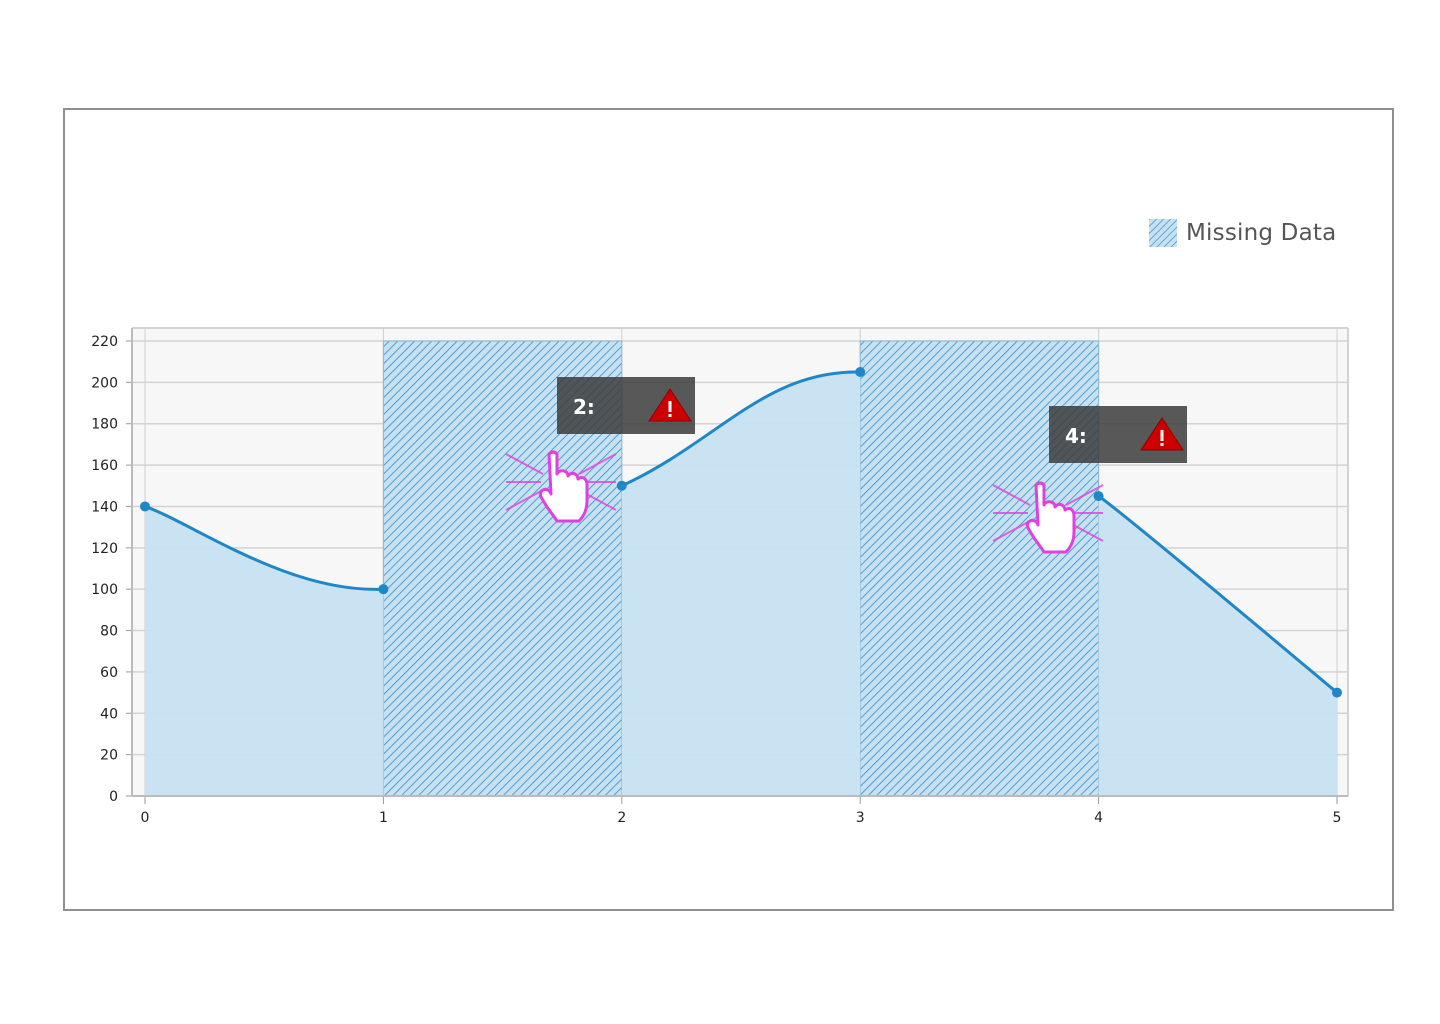 The height and width of the screenshot is (1024, 1440). I want to click on y-tick-label: 60, so click(109, 673).